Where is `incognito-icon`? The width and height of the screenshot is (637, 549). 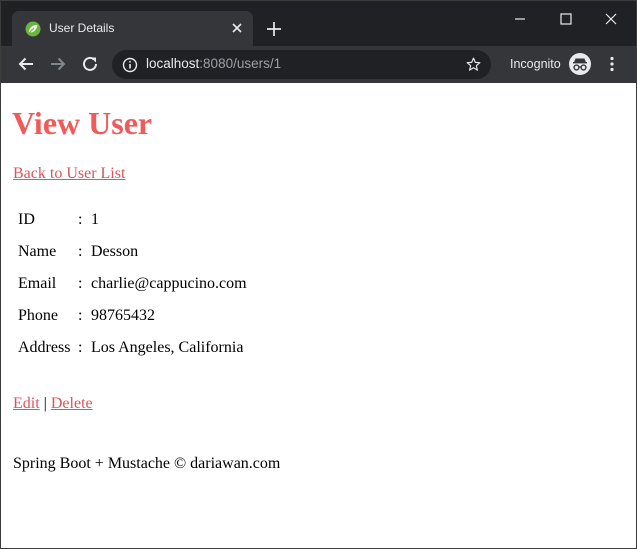
incognito-icon is located at coordinates (580, 64).